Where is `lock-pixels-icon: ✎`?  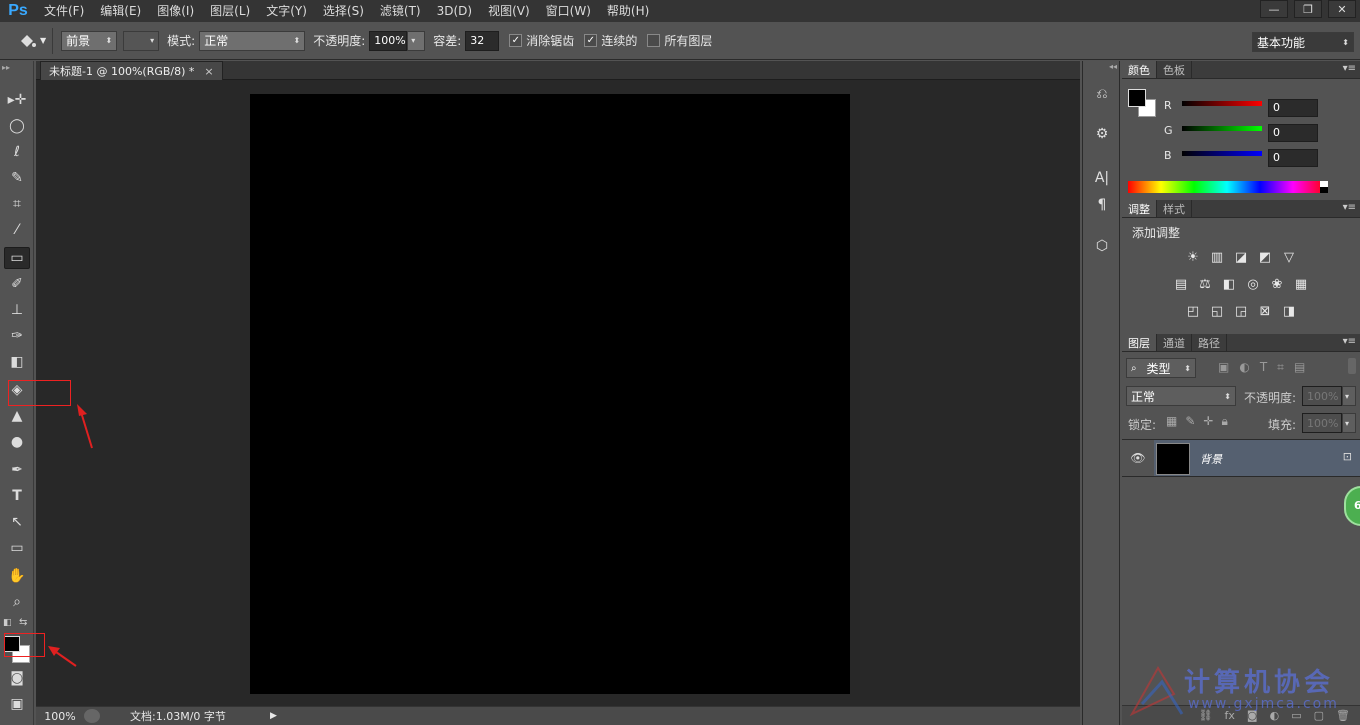
lock-pixels-icon: ✎ is located at coordinates (1190, 421).